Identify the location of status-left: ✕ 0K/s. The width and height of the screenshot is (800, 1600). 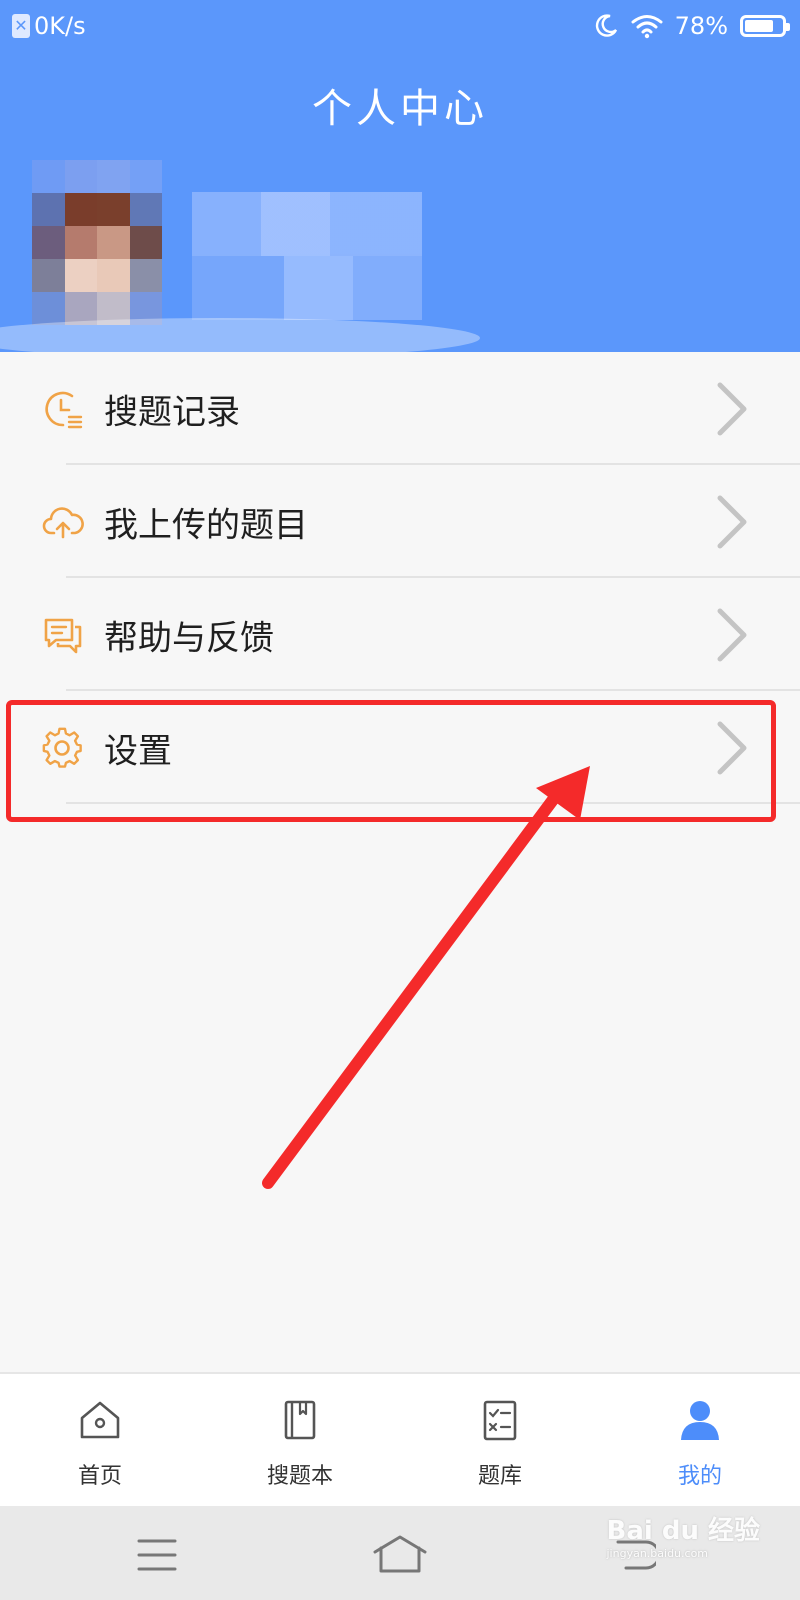
(49, 26).